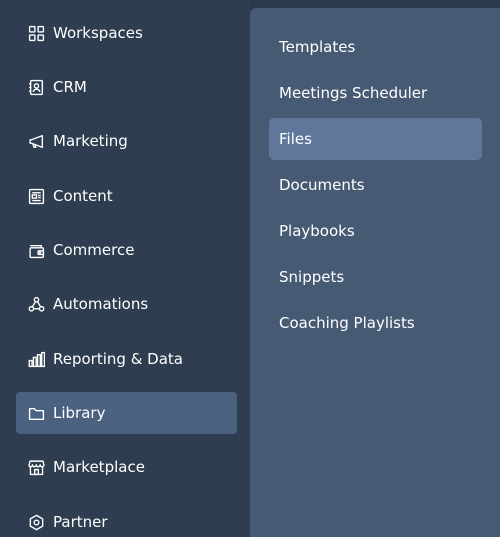  What do you see at coordinates (36, 467) in the screenshot?
I see `storefront-icon` at bounding box center [36, 467].